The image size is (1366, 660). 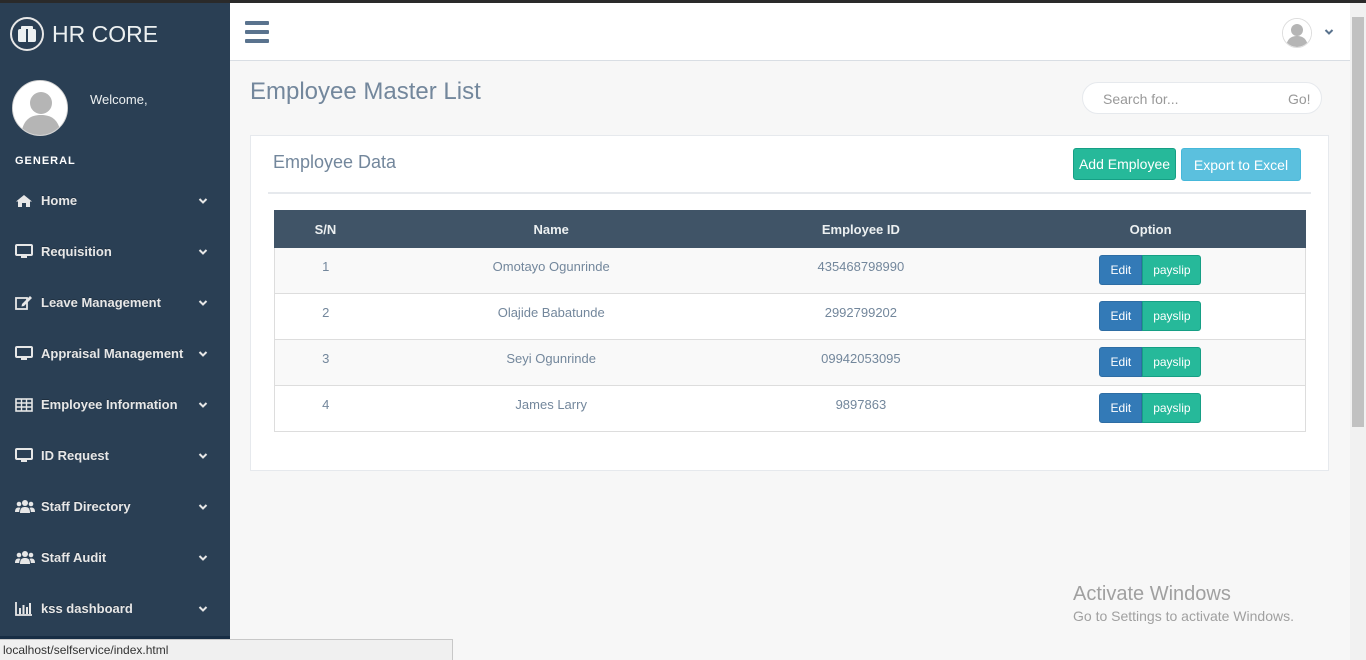 I want to click on cell-employee-id: 435468798990, so click(x=861, y=270).